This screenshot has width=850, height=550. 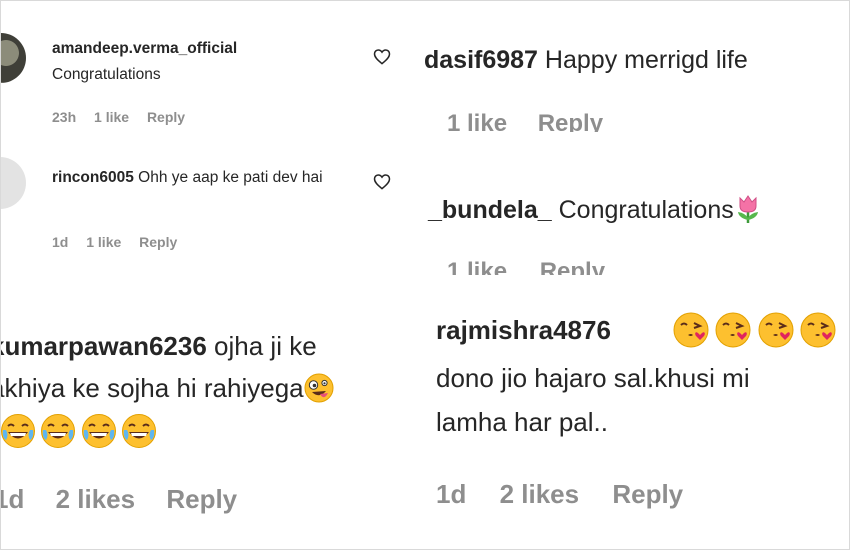 I want to click on comment-bundela: _bundela_ Congratulations 1 like Reply, so click(x=634, y=227).